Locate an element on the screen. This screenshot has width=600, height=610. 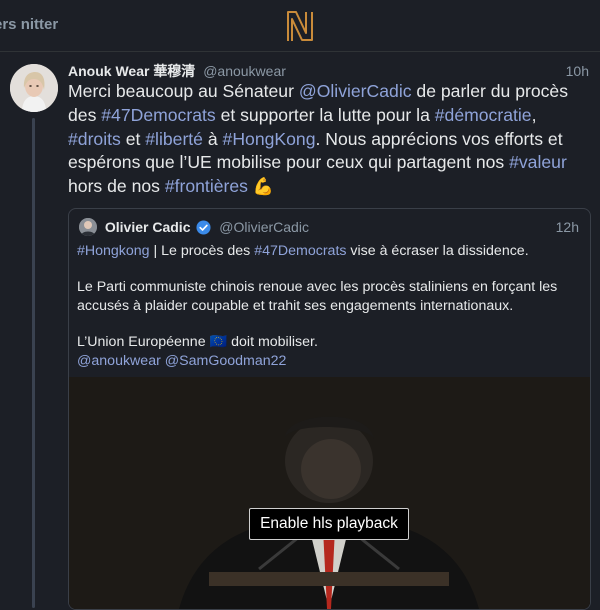
hashtag-link: #valeur is located at coordinates (538, 162).